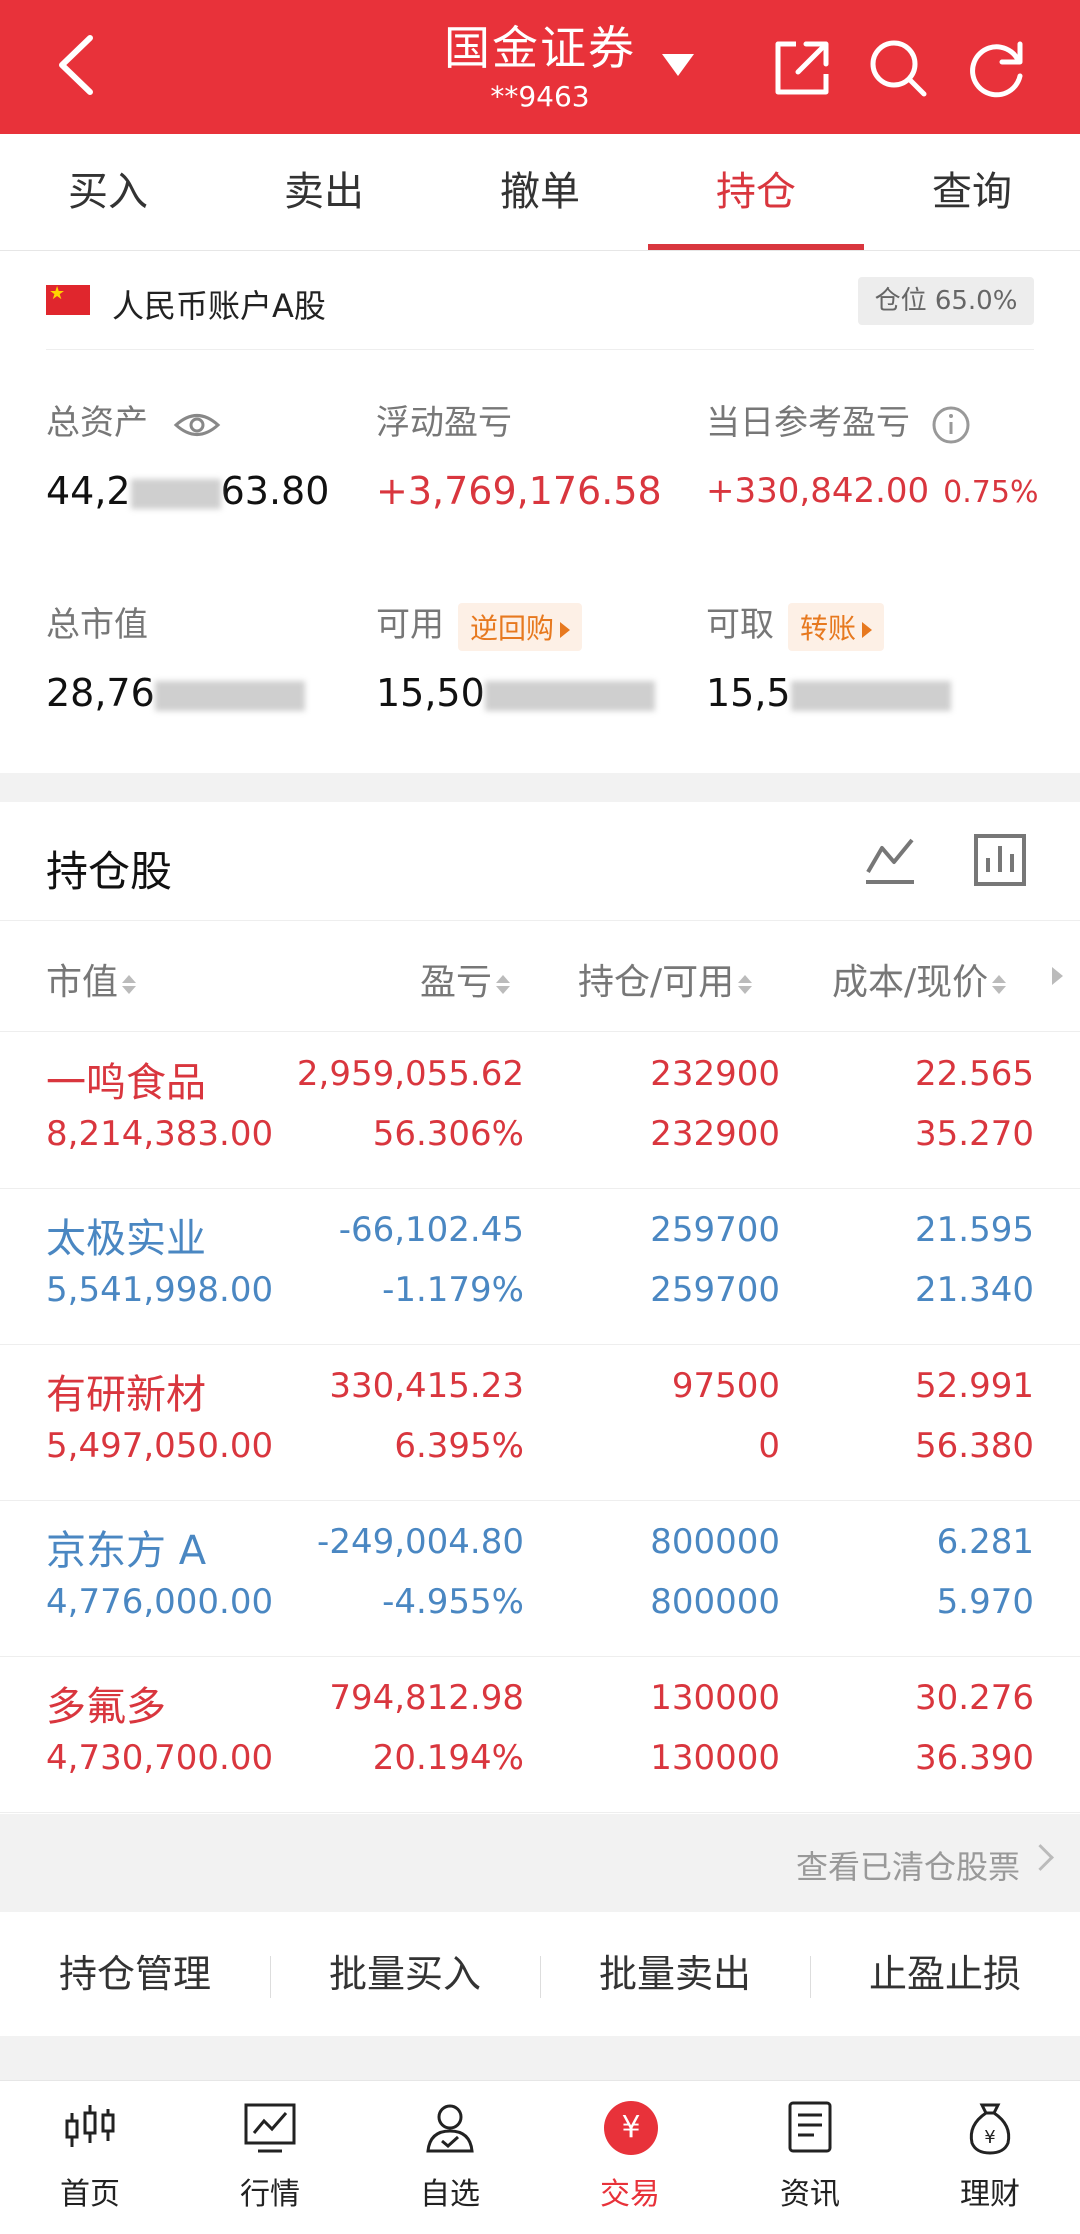 The height and width of the screenshot is (2234, 1080). What do you see at coordinates (453, 1290) in the screenshot?
I see `stock-pl-pct: -1.179%` at bounding box center [453, 1290].